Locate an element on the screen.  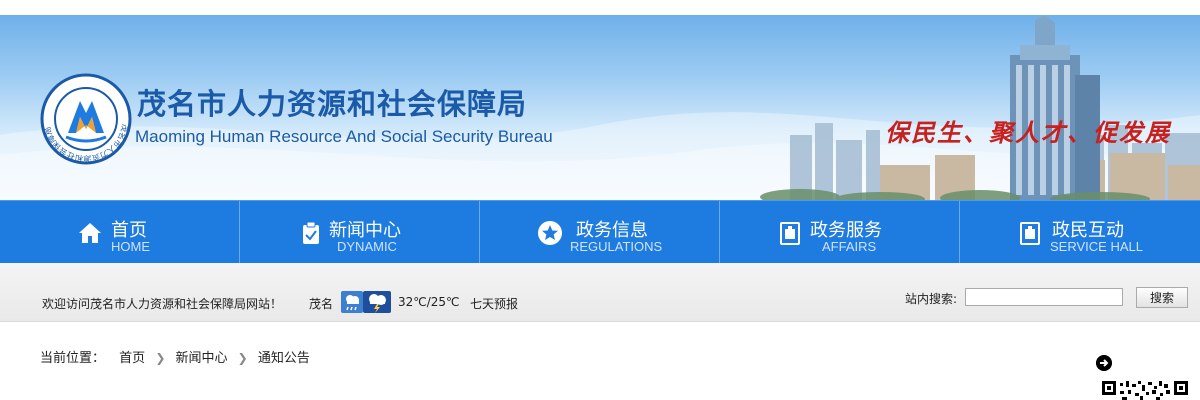
nav-sublabel: SERVICE HALL is located at coordinates (1096, 246).